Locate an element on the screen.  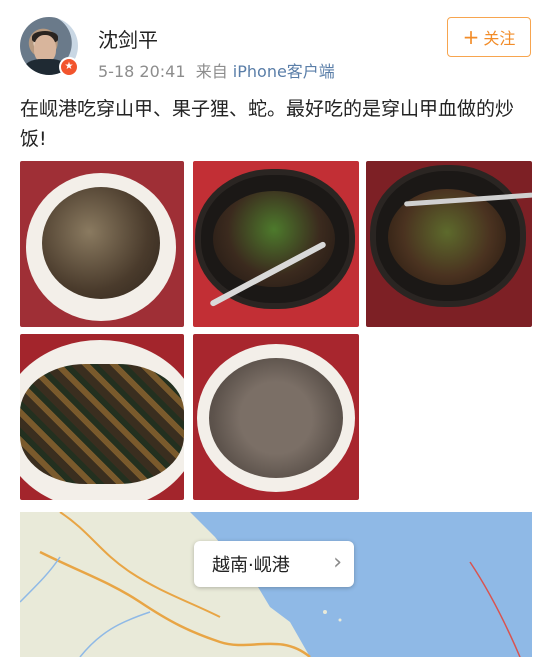
fried-rice is located at coordinates (276, 418).